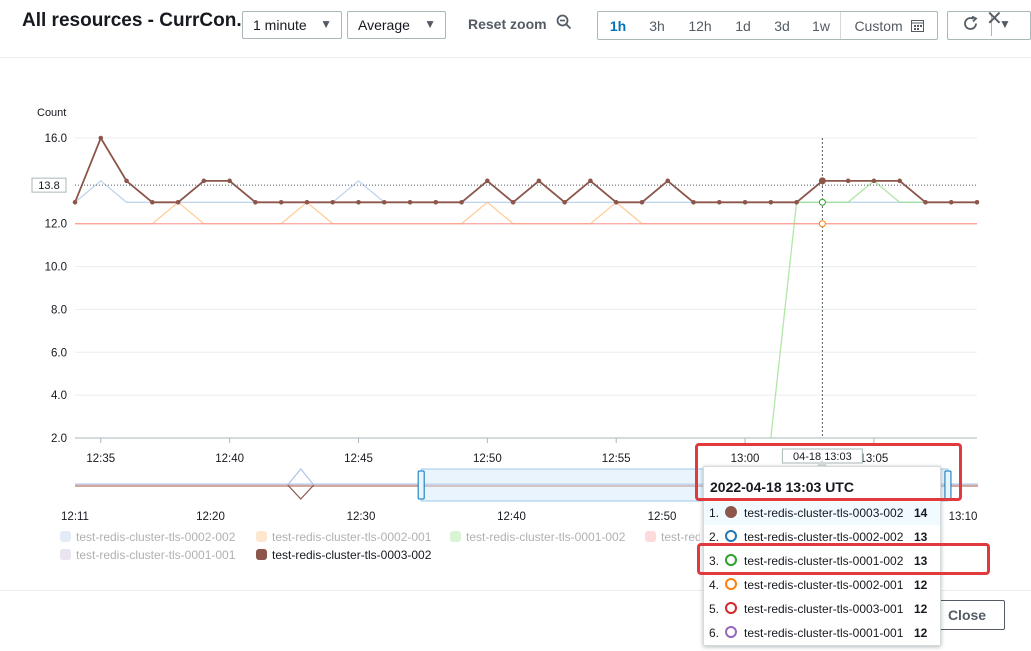  What do you see at coordinates (156, 537) in the screenshot?
I see `legend-label: test-redis-cluster-tls-0002-002` at bounding box center [156, 537].